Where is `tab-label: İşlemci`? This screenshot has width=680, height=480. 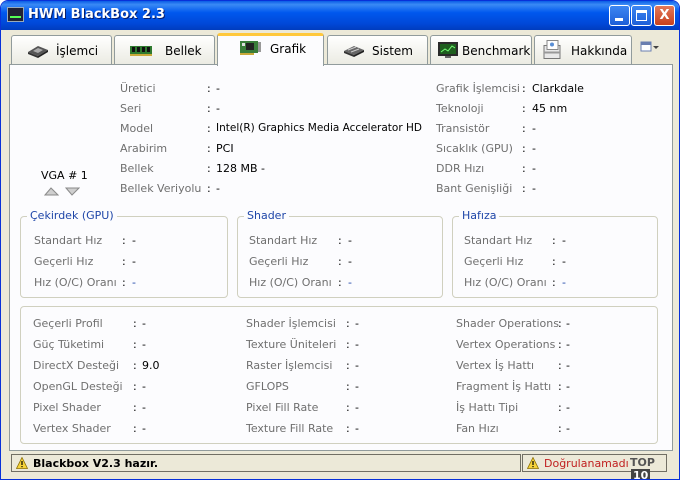
tab-label: İşlemci is located at coordinates (77, 51).